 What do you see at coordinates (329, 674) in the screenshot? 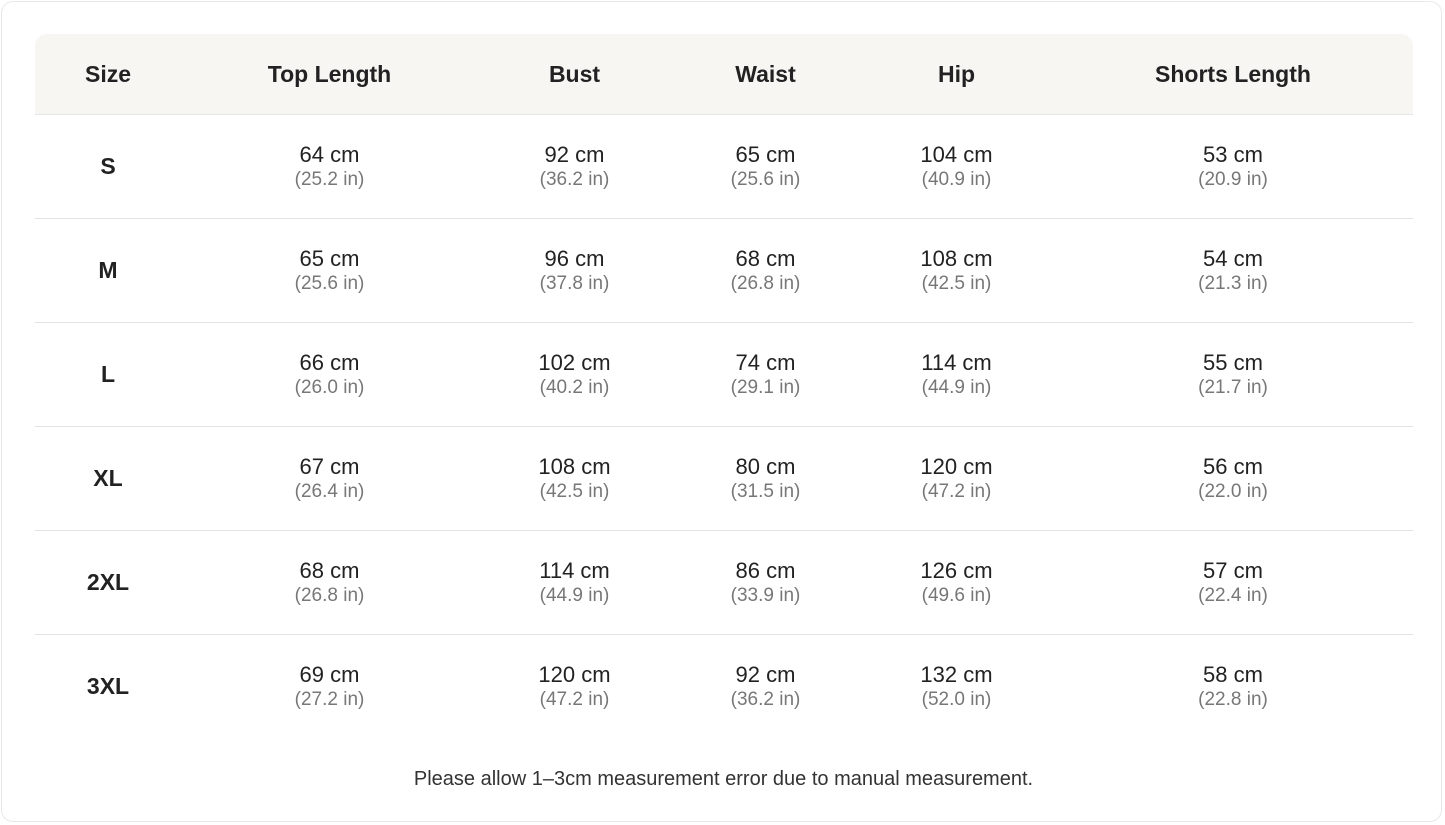
I see `value-cm: 69 cm` at bounding box center [329, 674].